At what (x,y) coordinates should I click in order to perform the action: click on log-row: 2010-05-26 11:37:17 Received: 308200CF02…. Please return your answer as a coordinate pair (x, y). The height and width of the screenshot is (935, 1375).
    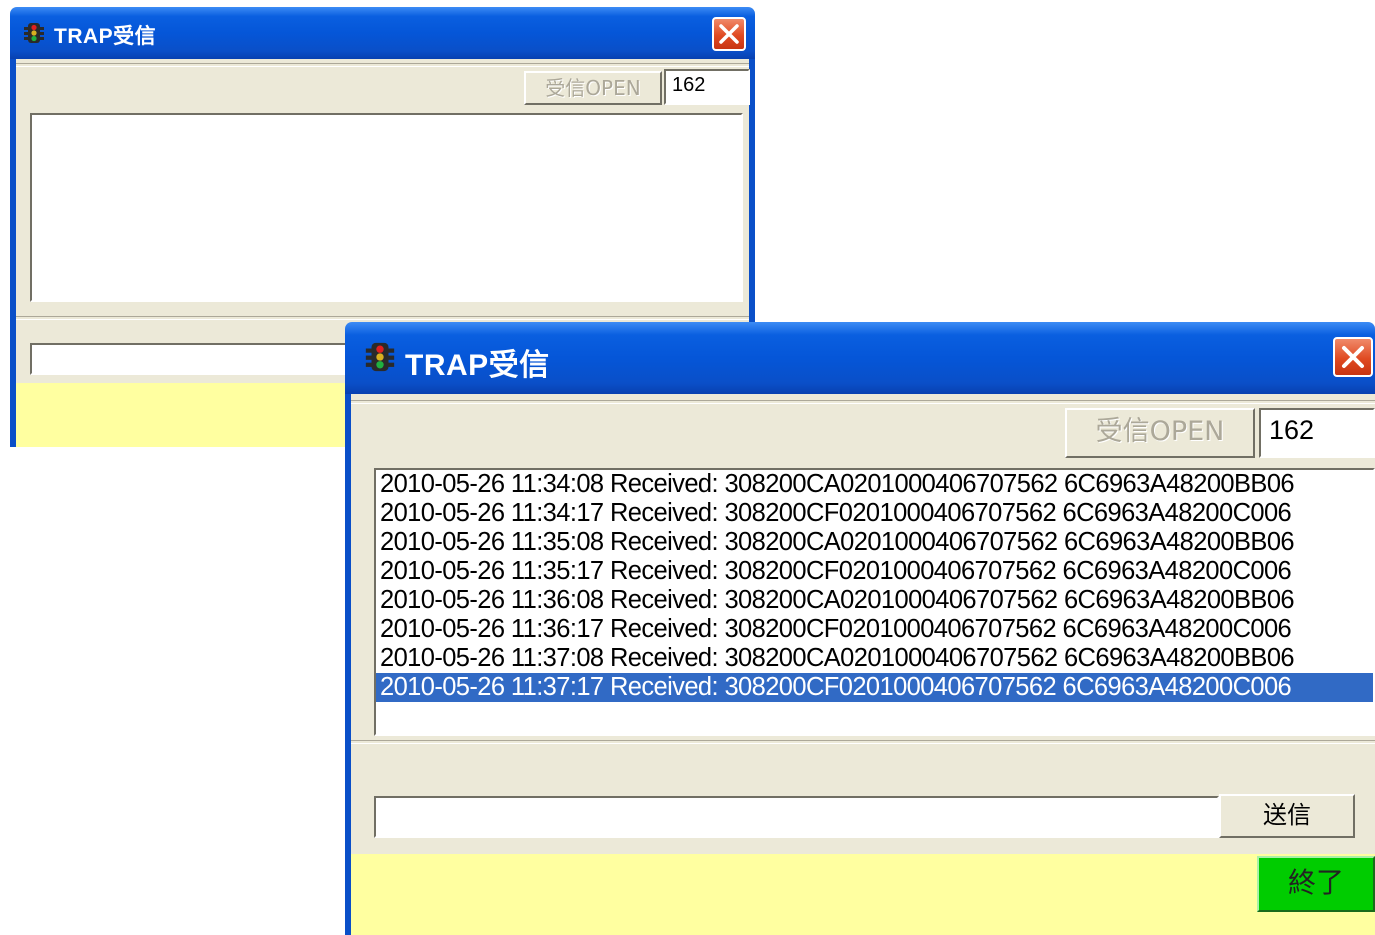
    Looking at the image, I should click on (874, 687).